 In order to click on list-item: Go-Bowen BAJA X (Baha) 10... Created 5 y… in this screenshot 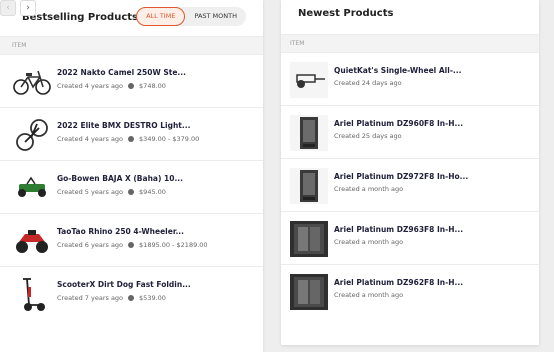, I will do `click(131, 187)`.